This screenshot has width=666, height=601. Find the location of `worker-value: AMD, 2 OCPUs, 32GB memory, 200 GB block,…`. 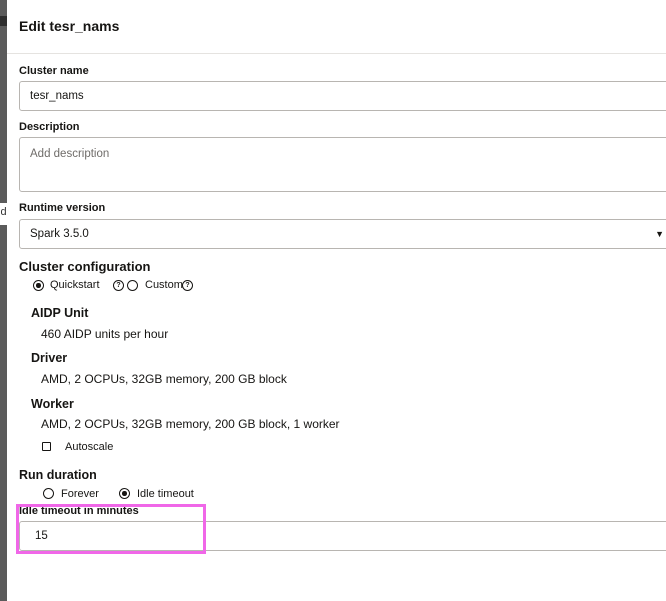

worker-value: AMD, 2 OCPUs, 32GB memory, 200 GB block,… is located at coordinates (190, 424).